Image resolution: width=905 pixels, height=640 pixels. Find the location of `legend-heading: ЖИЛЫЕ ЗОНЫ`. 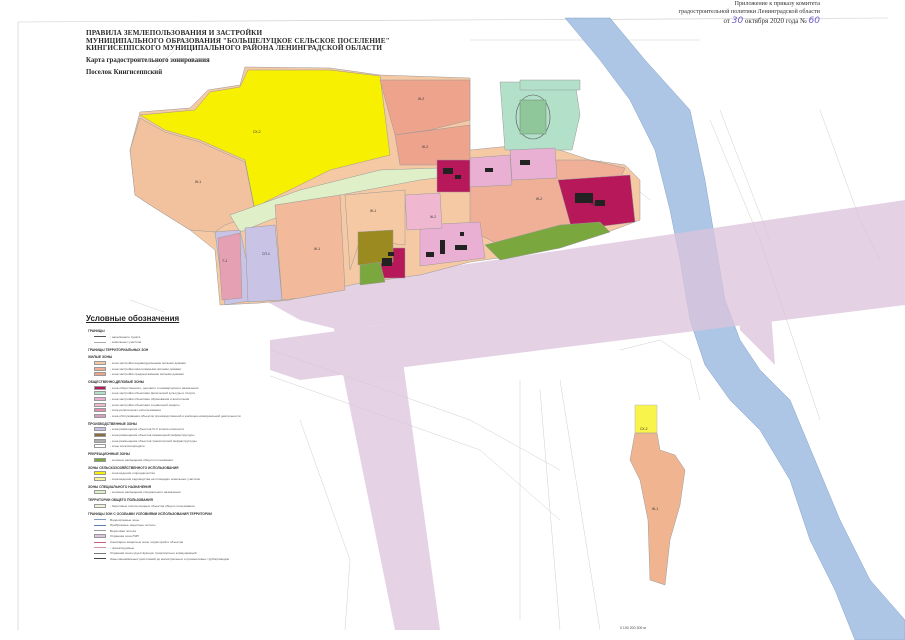

legend-heading: ЖИЛЫЕ ЗОНЫ is located at coordinates (100, 357).